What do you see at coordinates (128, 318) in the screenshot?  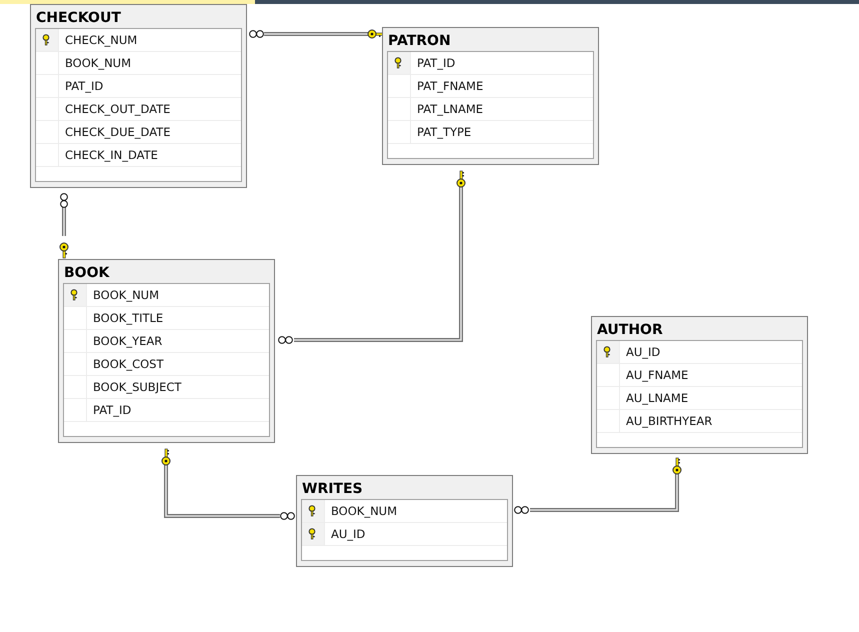 I see `column-name: BOOK_TITLE` at bounding box center [128, 318].